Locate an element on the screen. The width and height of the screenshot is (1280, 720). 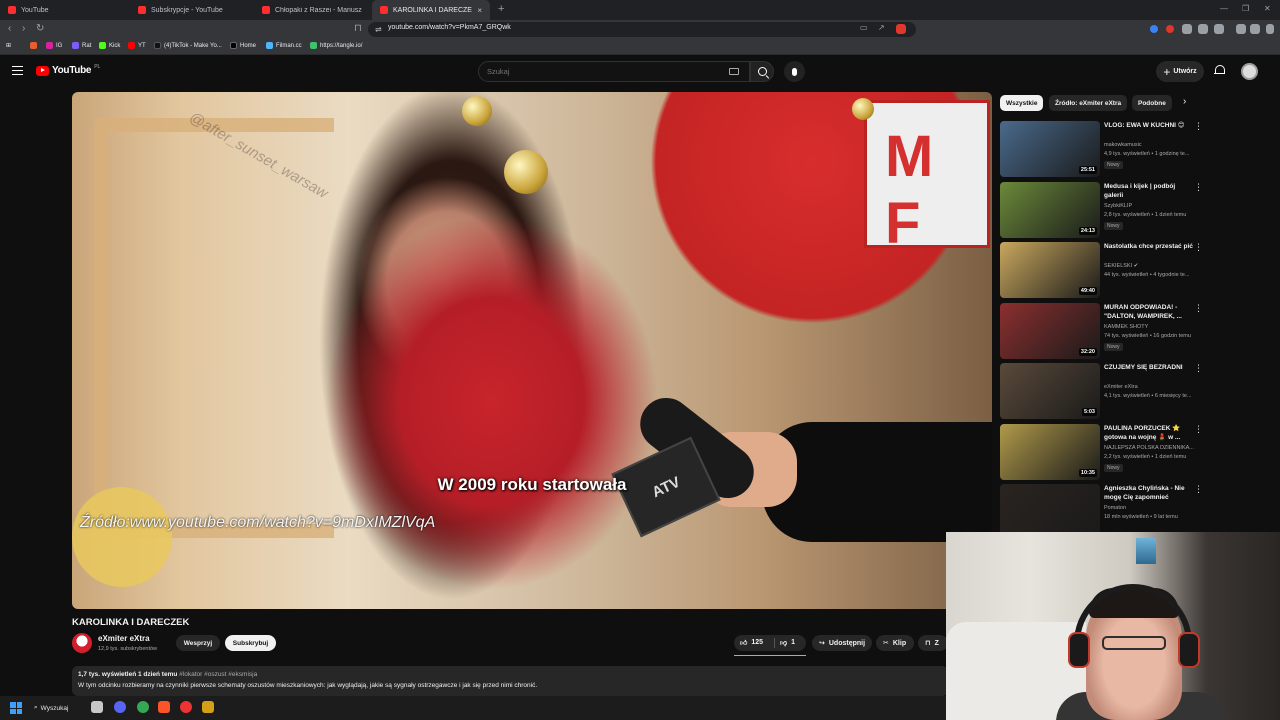
taskbar-search: ⌕ Wyszukaj is located at coordinates (58, 708).